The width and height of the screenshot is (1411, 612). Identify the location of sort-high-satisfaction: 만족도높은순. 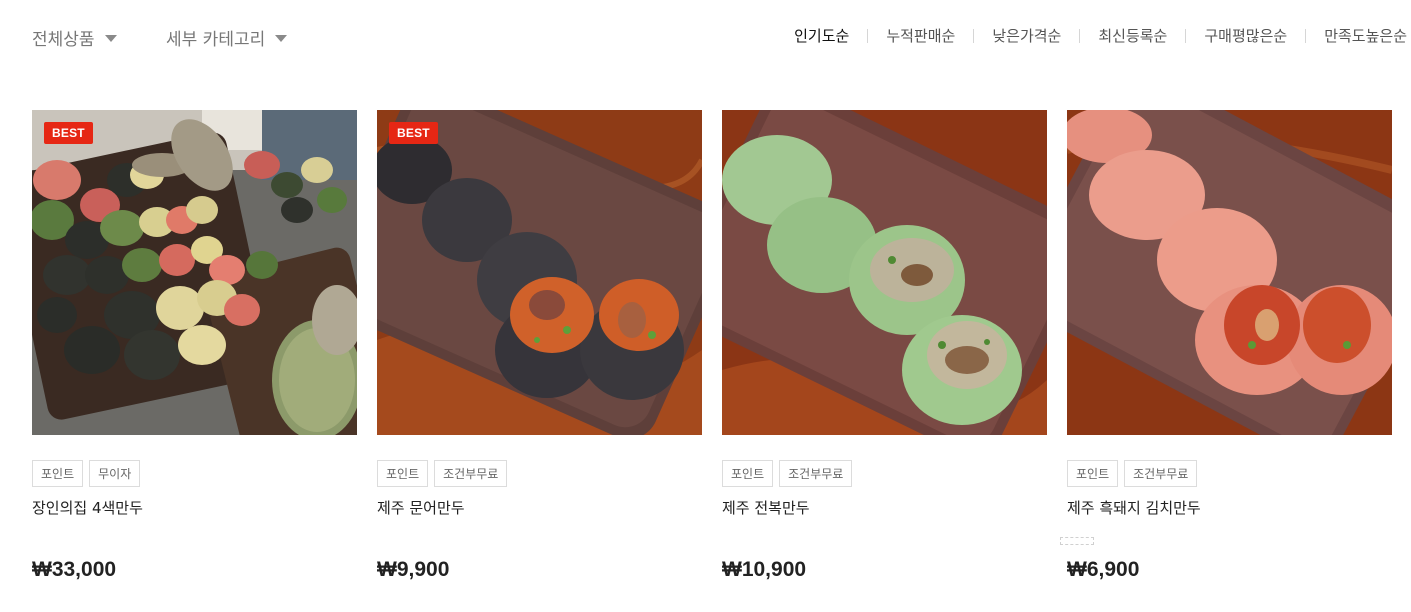
(1365, 35).